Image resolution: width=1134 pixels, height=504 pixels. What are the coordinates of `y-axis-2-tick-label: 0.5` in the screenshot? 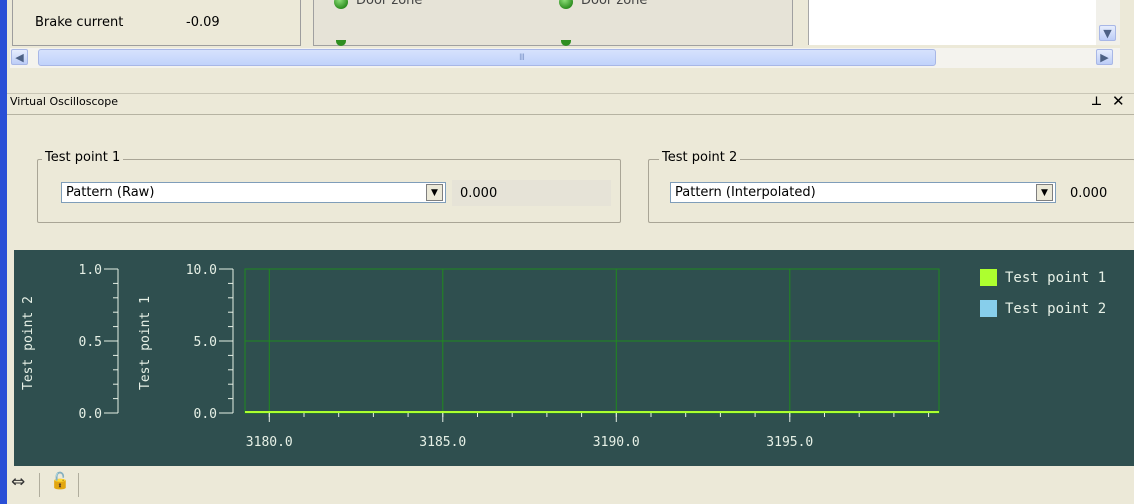 It's located at (90, 342).